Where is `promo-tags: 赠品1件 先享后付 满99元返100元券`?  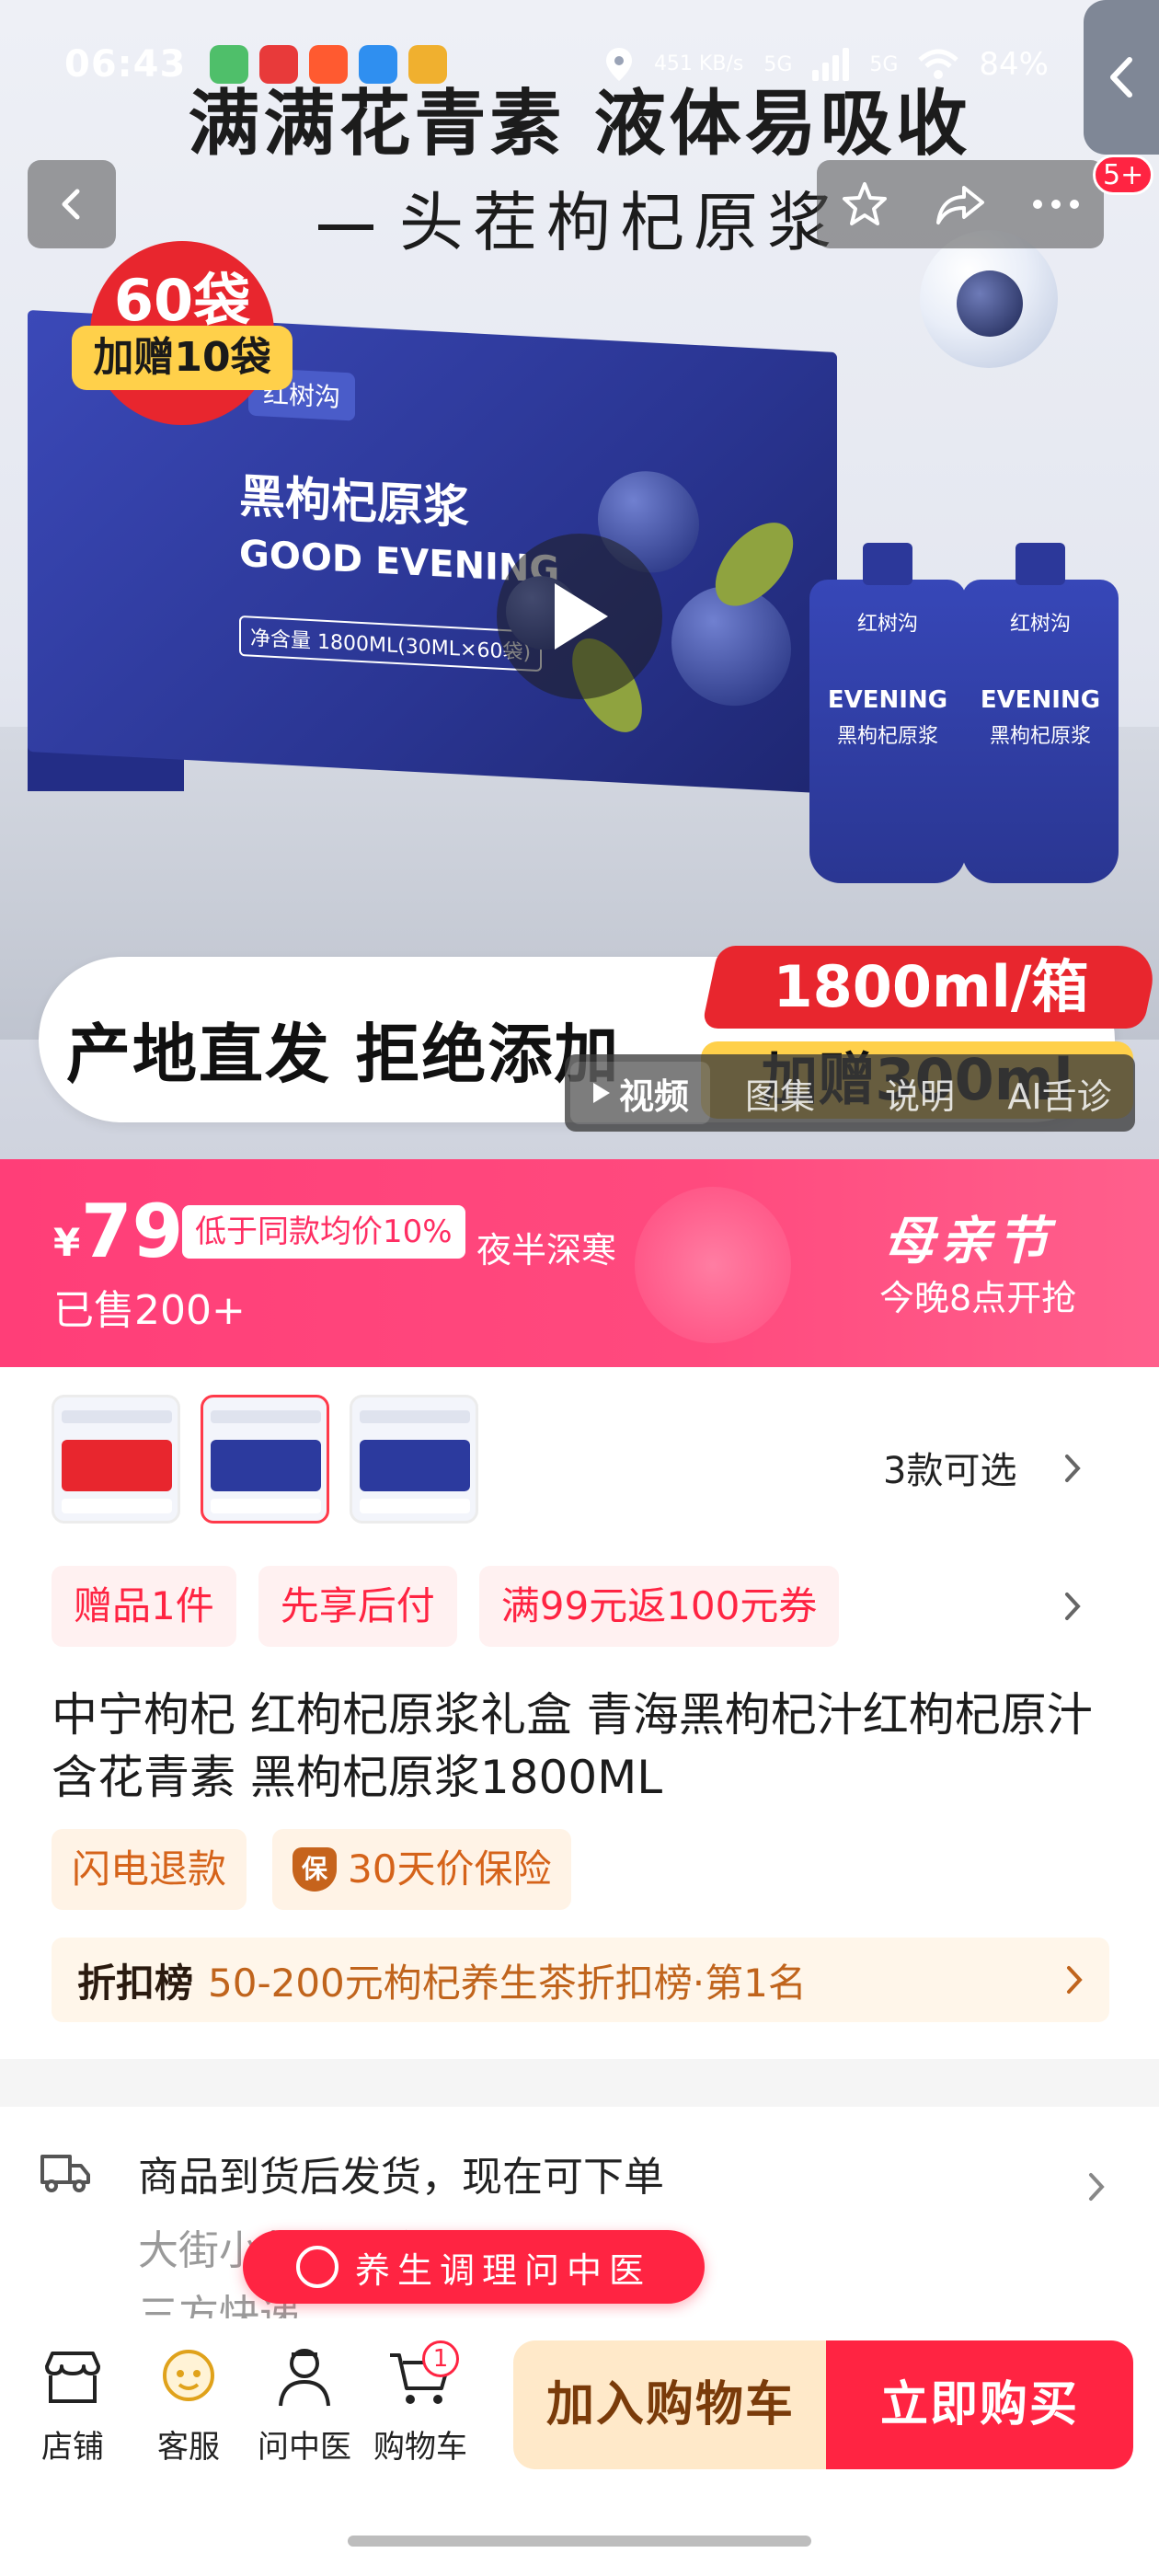 promo-tags: 赠品1件 先享后付 满99元返100元券 is located at coordinates (446, 1606).